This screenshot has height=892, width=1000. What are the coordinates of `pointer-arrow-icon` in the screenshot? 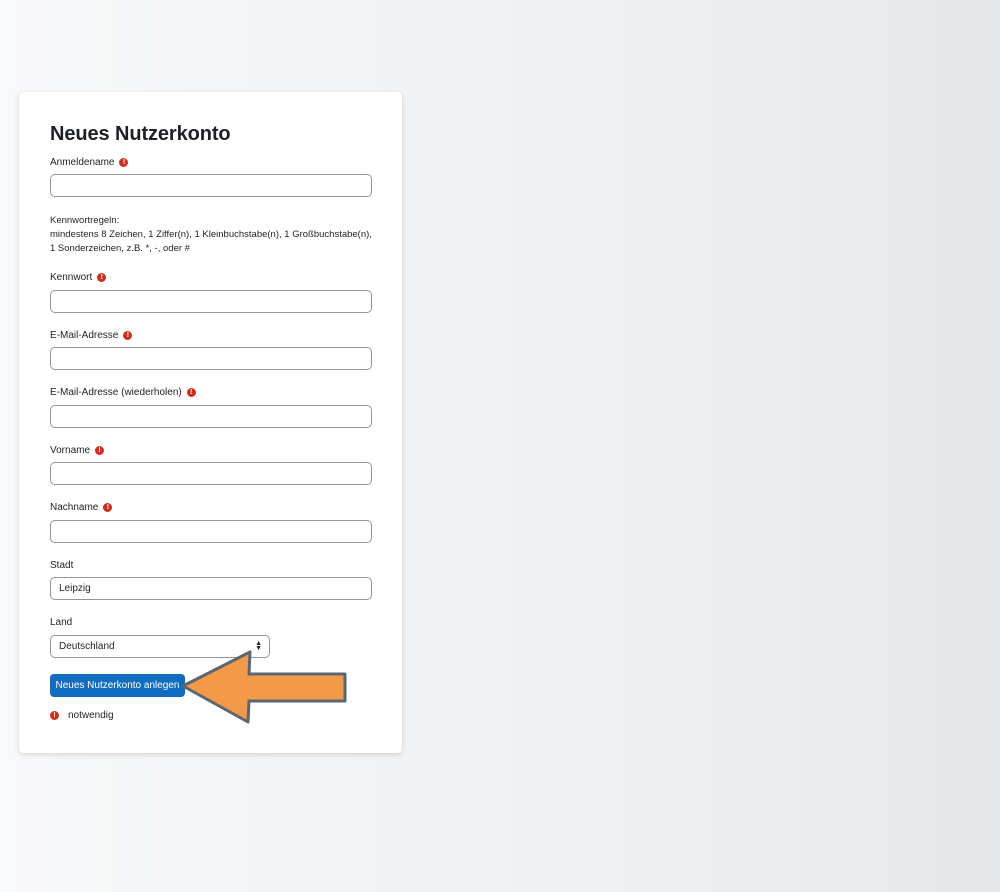 It's located at (264, 687).